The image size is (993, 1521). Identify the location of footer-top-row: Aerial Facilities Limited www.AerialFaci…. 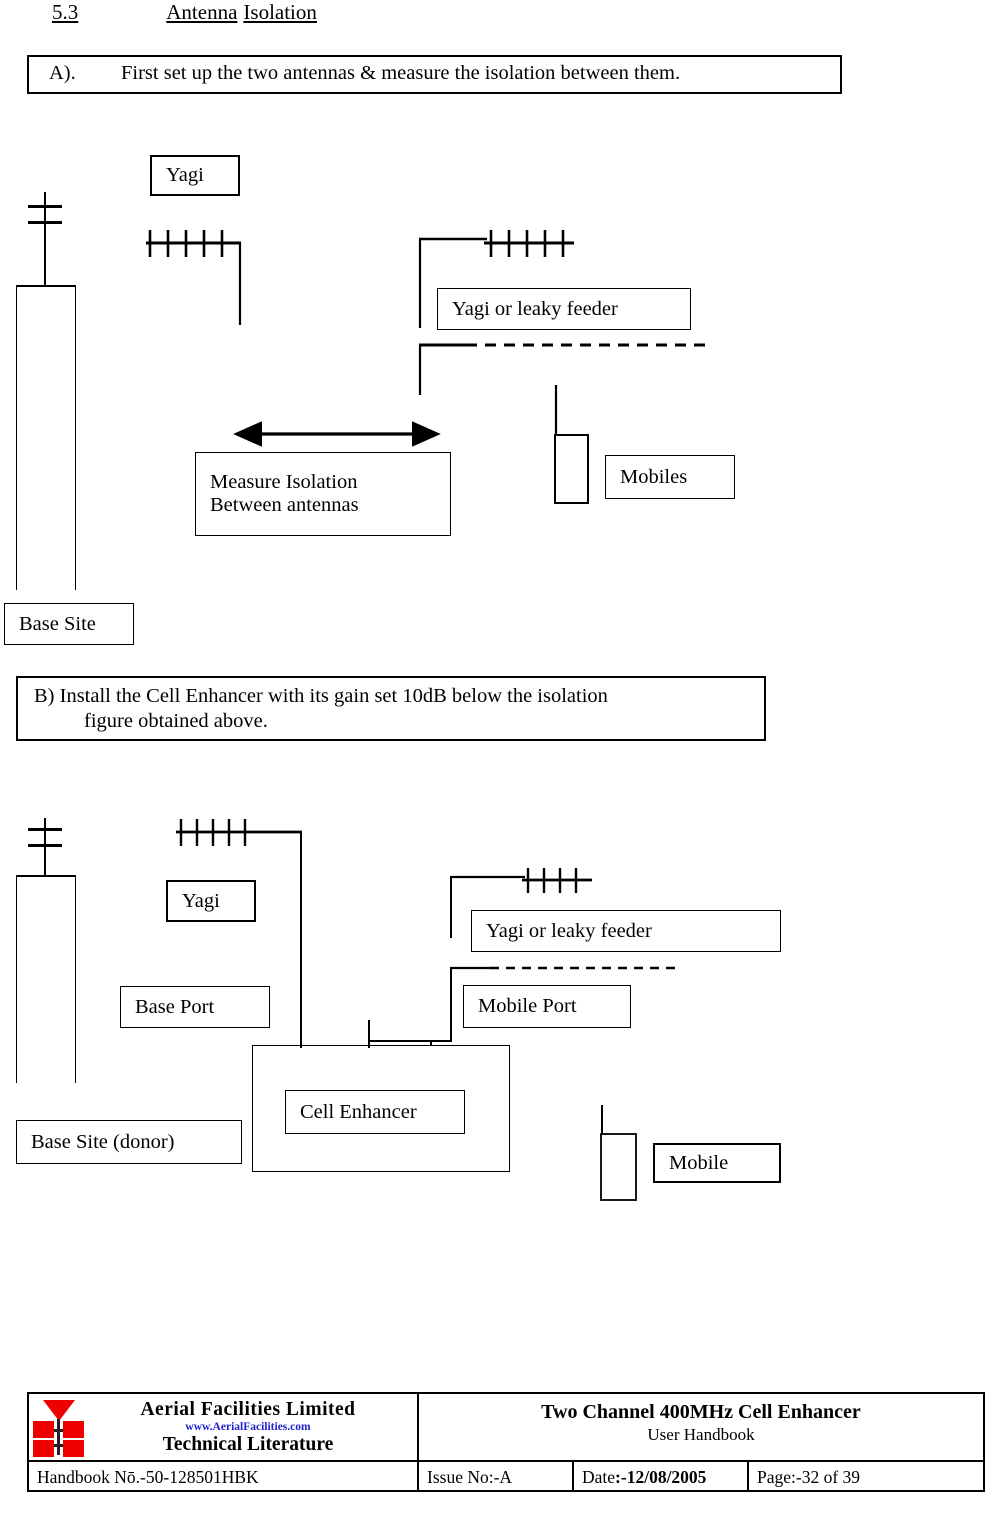
(506, 1427).